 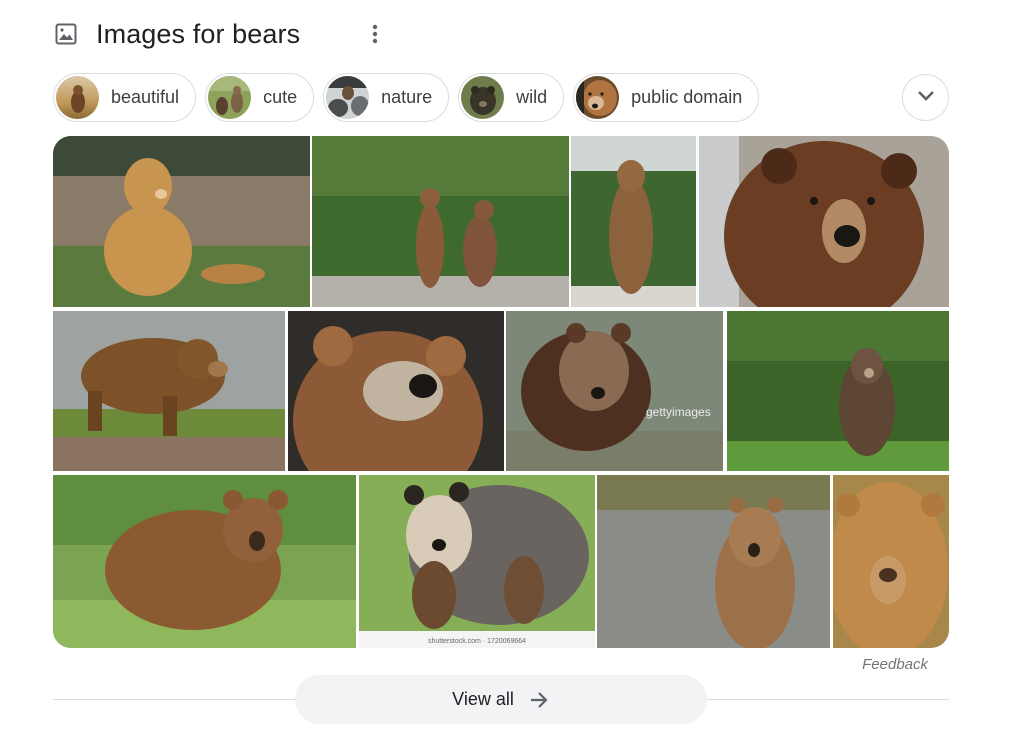 I want to click on chip-beautiful: beautiful, so click(x=125, y=97).